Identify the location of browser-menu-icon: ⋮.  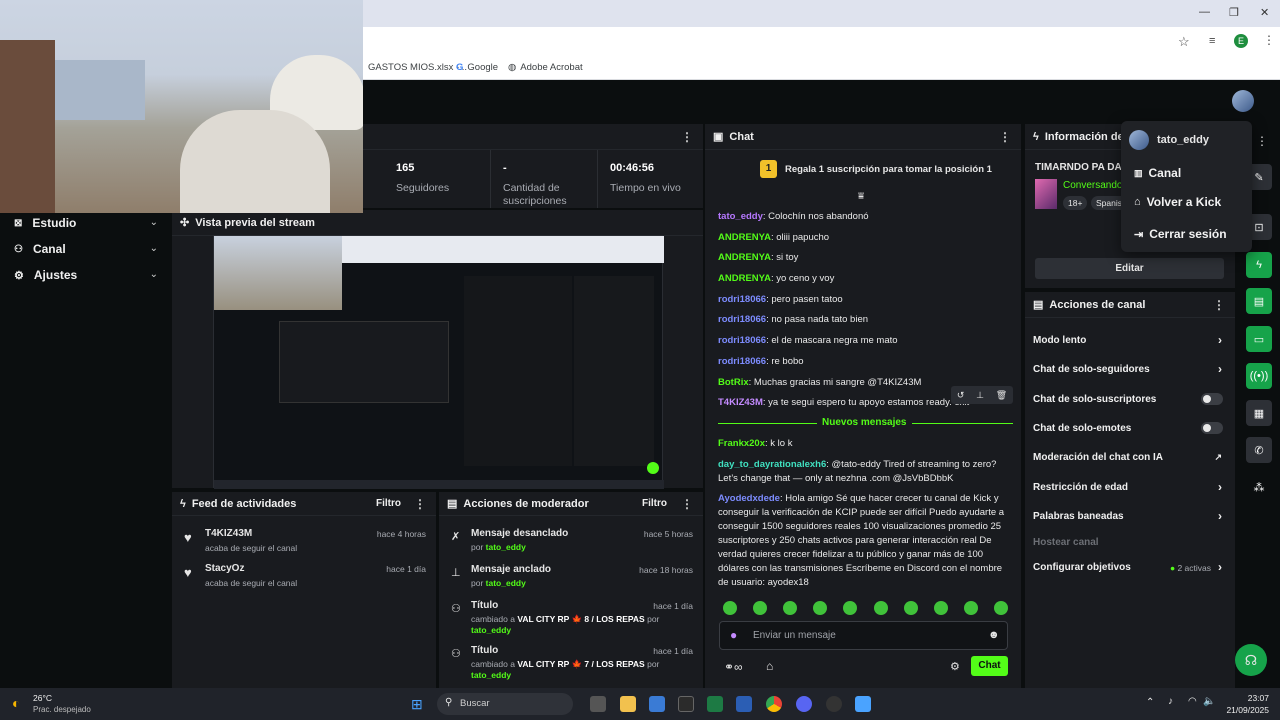
(1269, 40).